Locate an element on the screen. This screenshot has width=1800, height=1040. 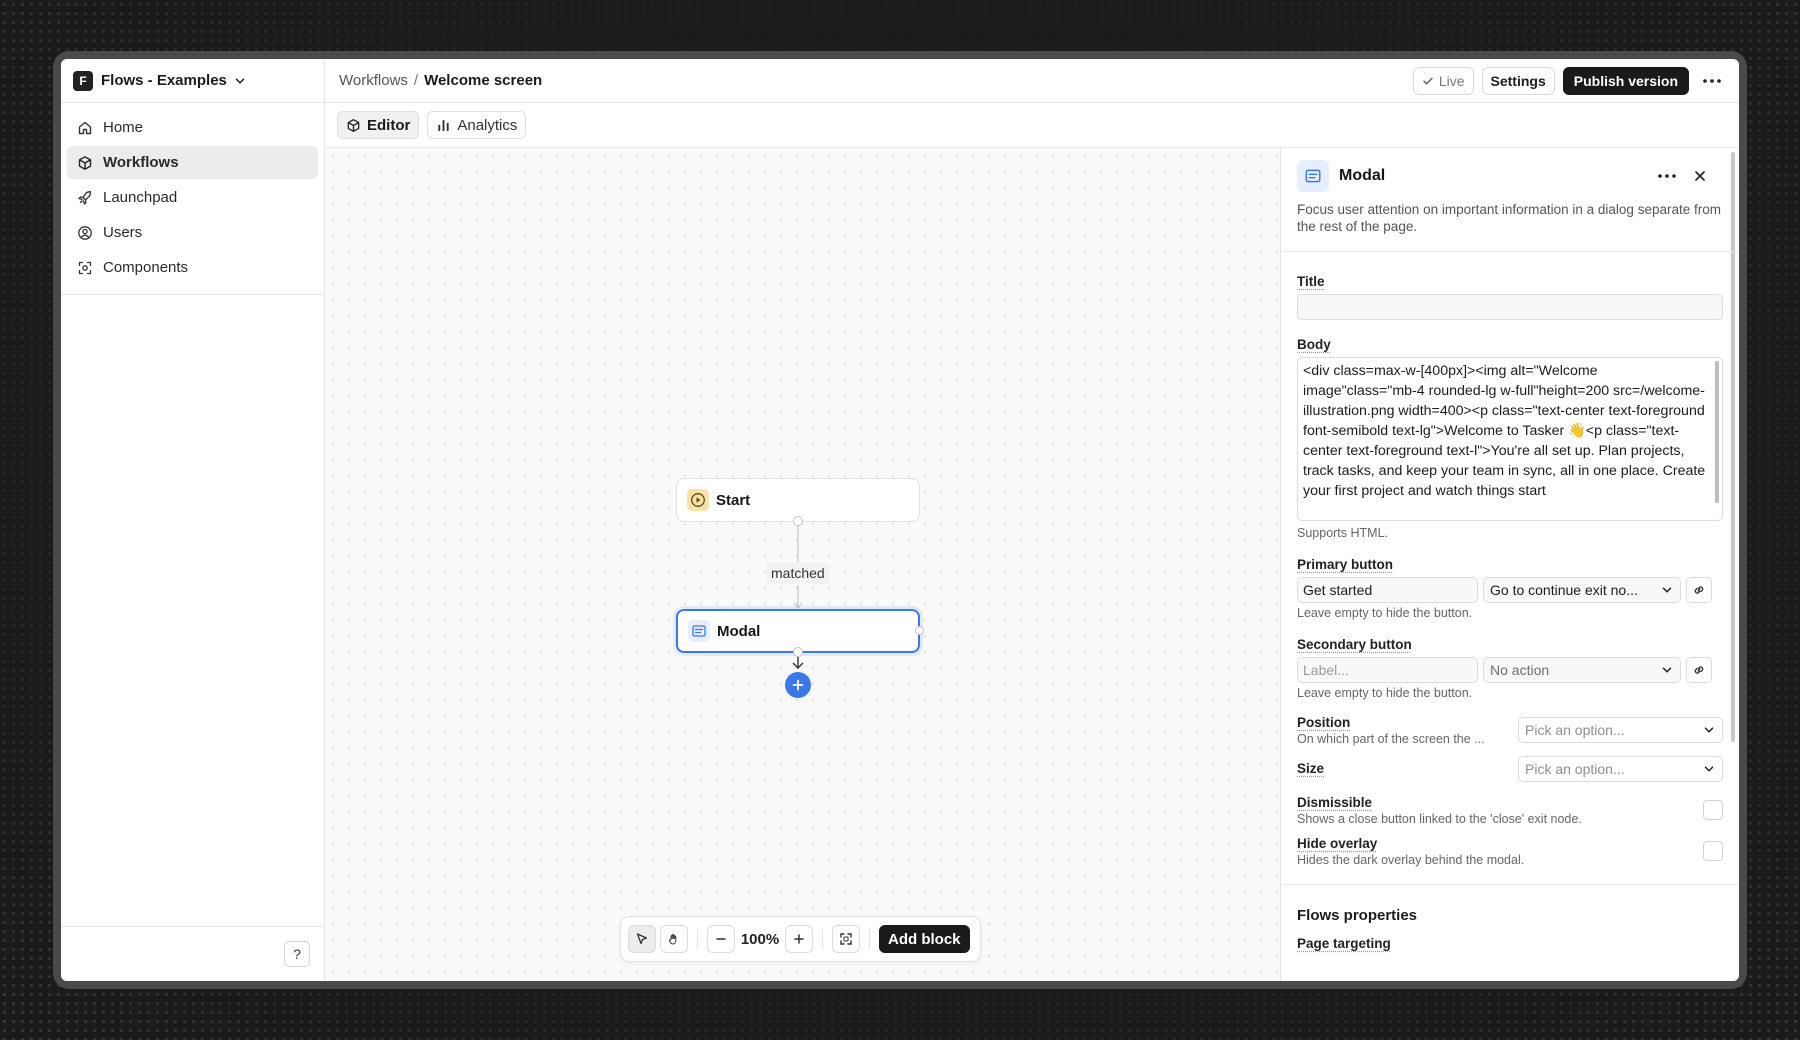
dismissible-label: Dismissible is located at coordinates (1335, 802).